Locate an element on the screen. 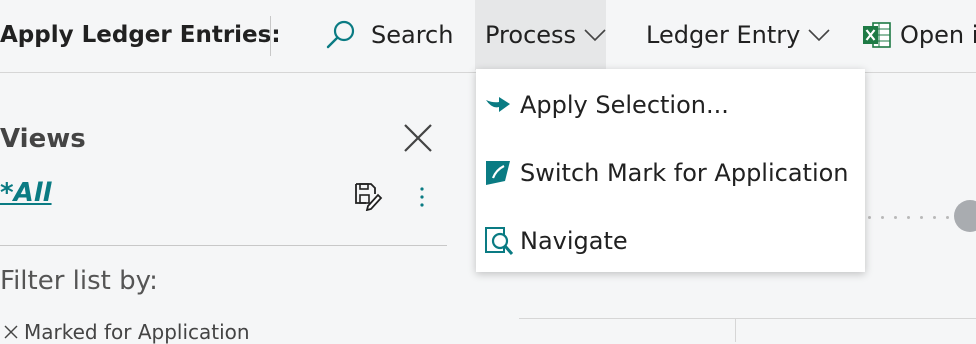 The image size is (976, 344). title-divider is located at coordinates (270, 36).